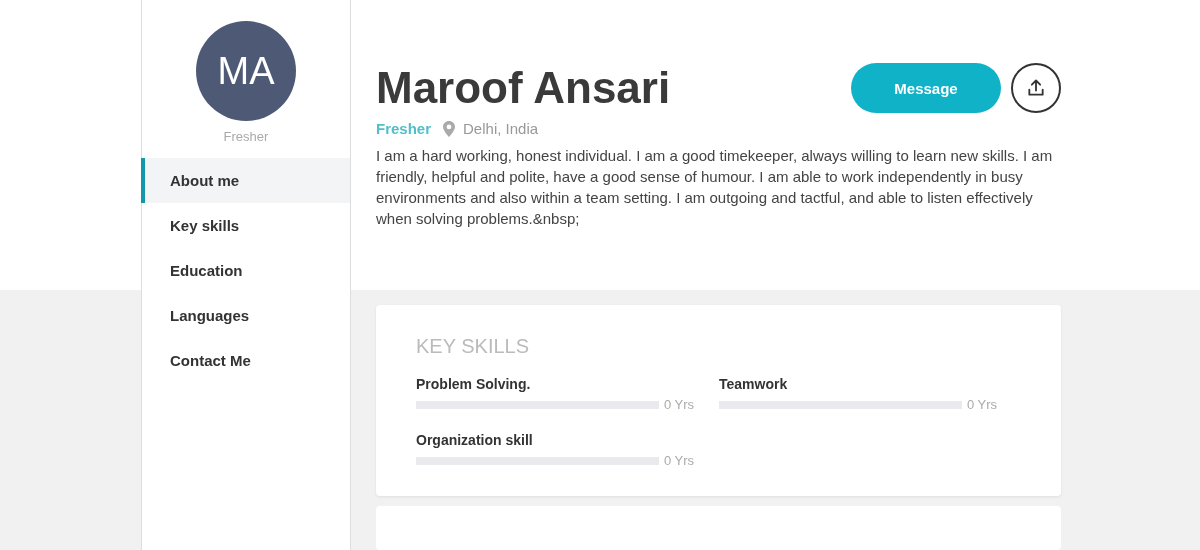 This screenshot has width=1200, height=550. Describe the element at coordinates (245, 360) in the screenshot. I see `nav-item: Contact Me` at that location.